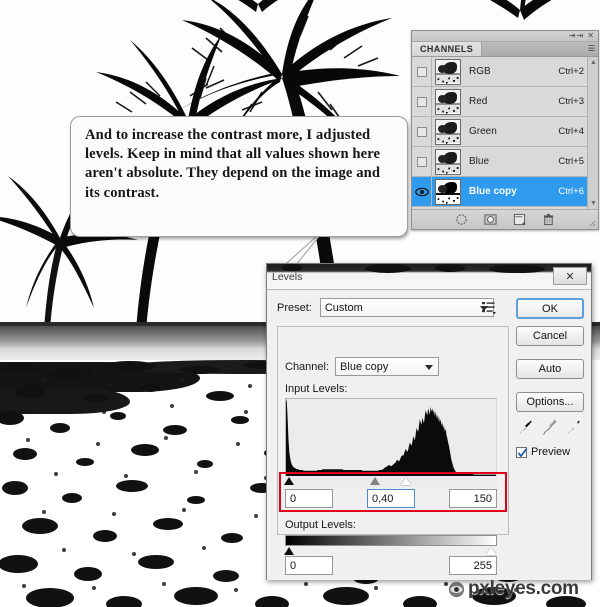  I want to click on input-shadow-slider, so click(289, 481).